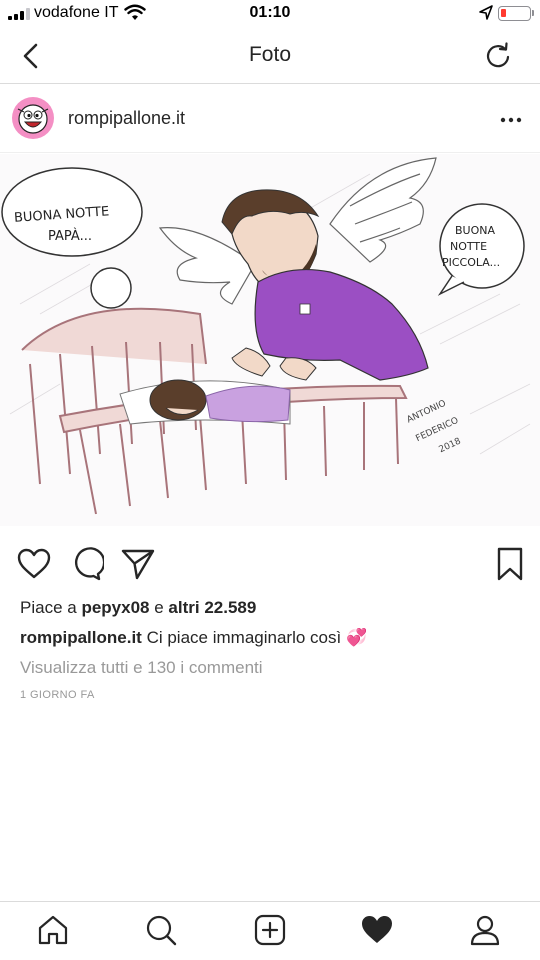  Describe the element at coordinates (126, 118) in the screenshot. I see `post-username: rompipallone.it` at that location.